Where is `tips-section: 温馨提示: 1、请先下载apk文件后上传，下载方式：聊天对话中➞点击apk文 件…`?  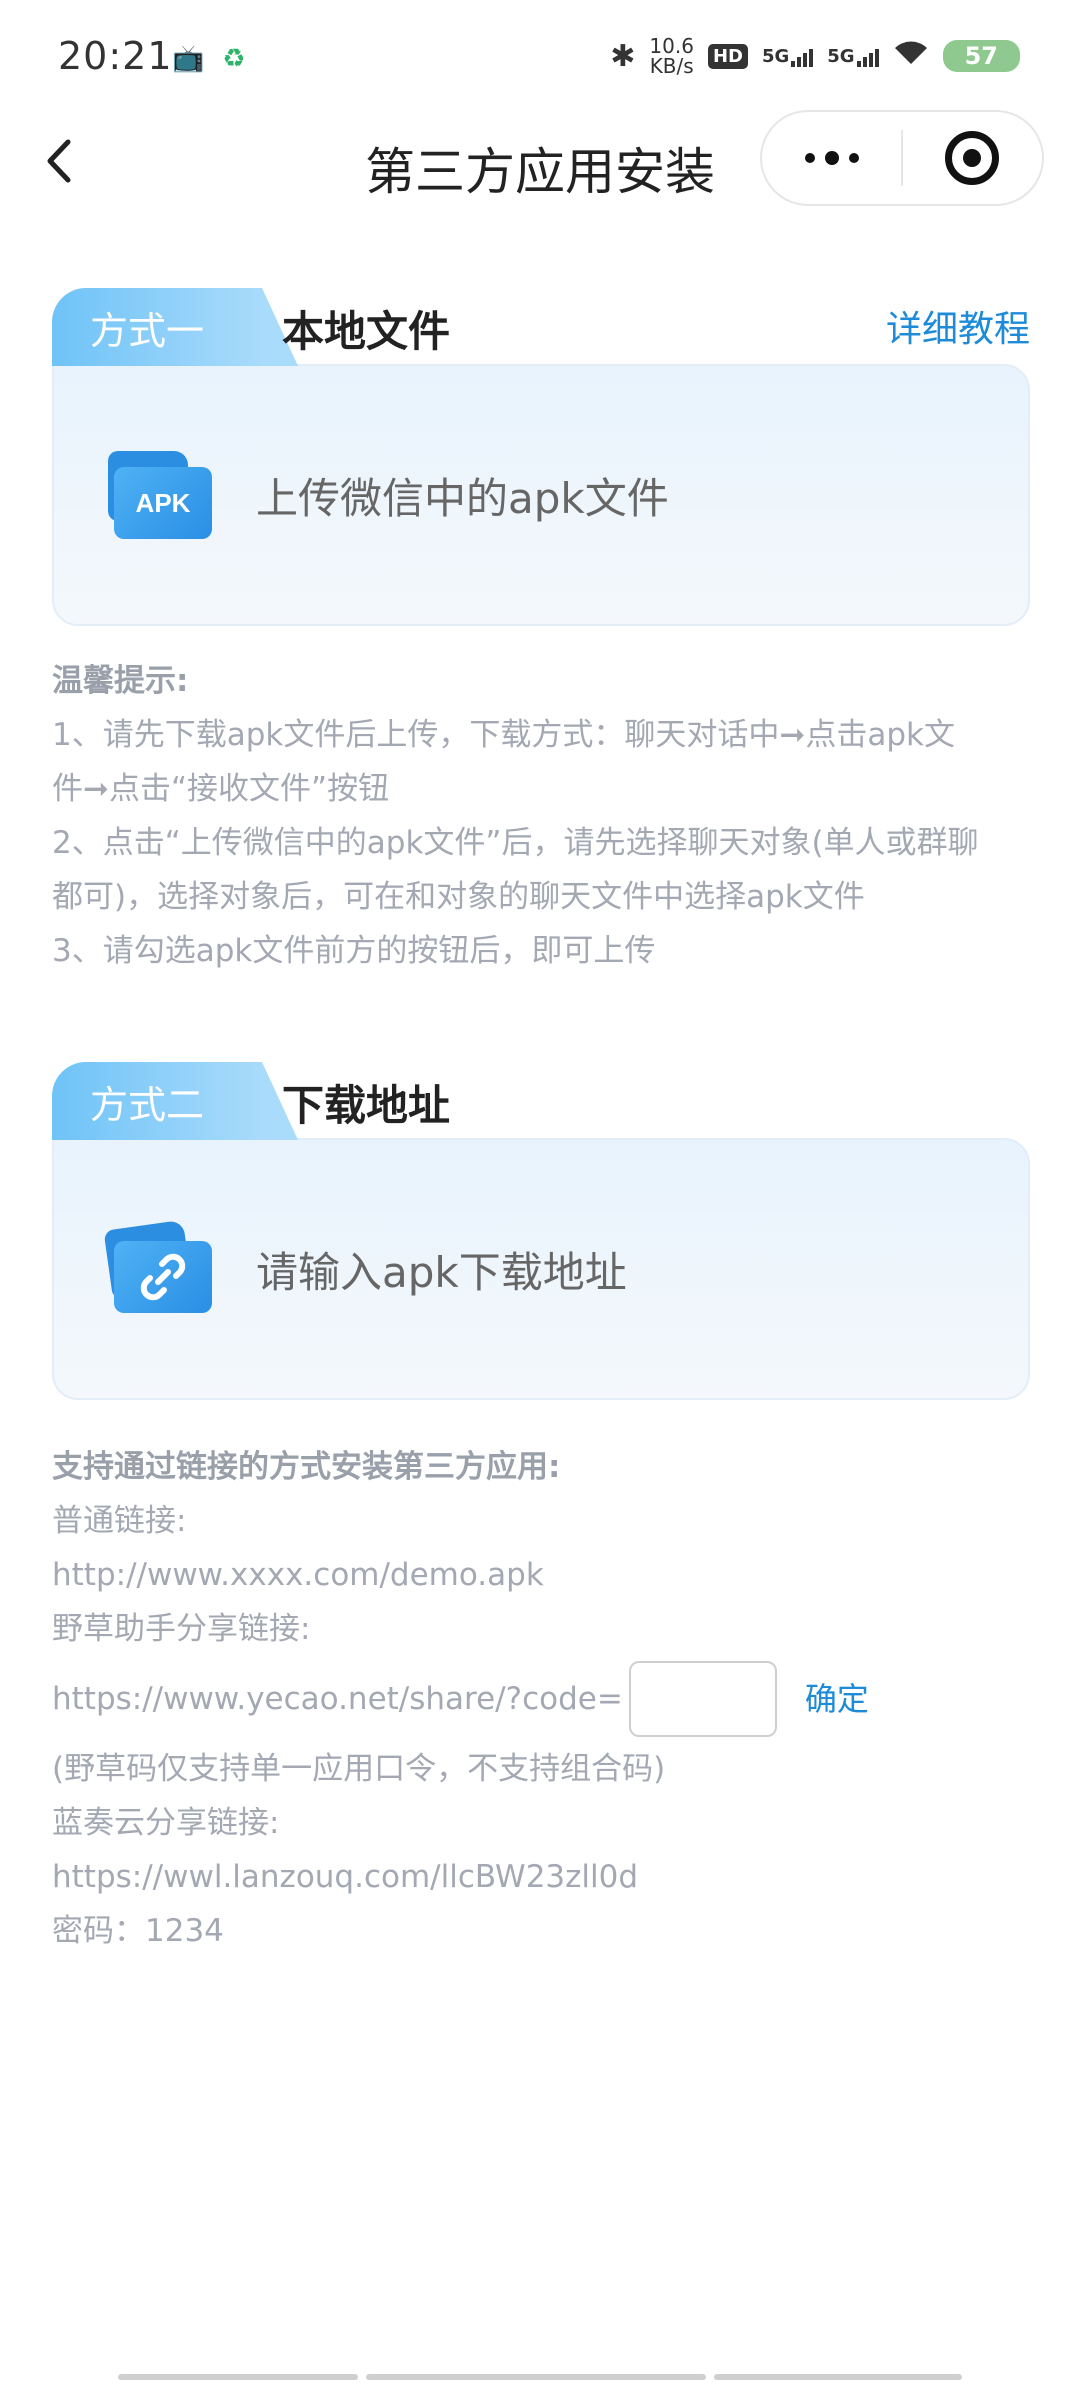
tips-section: 温馨提示: 1、请先下载apk文件后上传，下载方式：聊天对话中➞点击apk文 件… is located at coordinates (542, 816).